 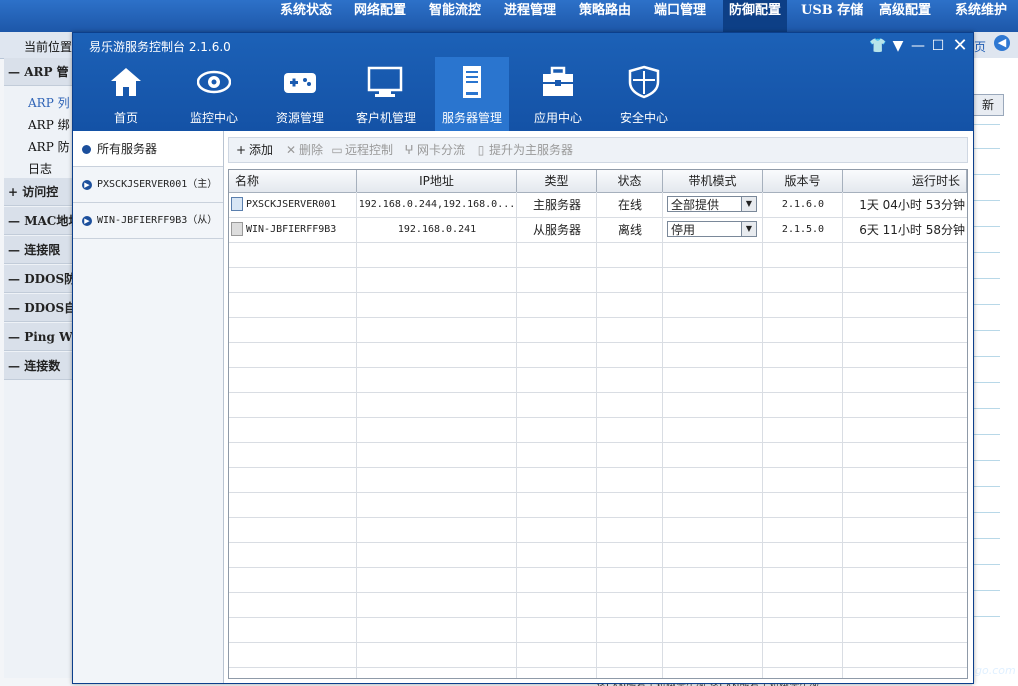 What do you see at coordinates (1002, 43) in the screenshot?
I see `back-arrow-icon: ◀` at bounding box center [1002, 43].